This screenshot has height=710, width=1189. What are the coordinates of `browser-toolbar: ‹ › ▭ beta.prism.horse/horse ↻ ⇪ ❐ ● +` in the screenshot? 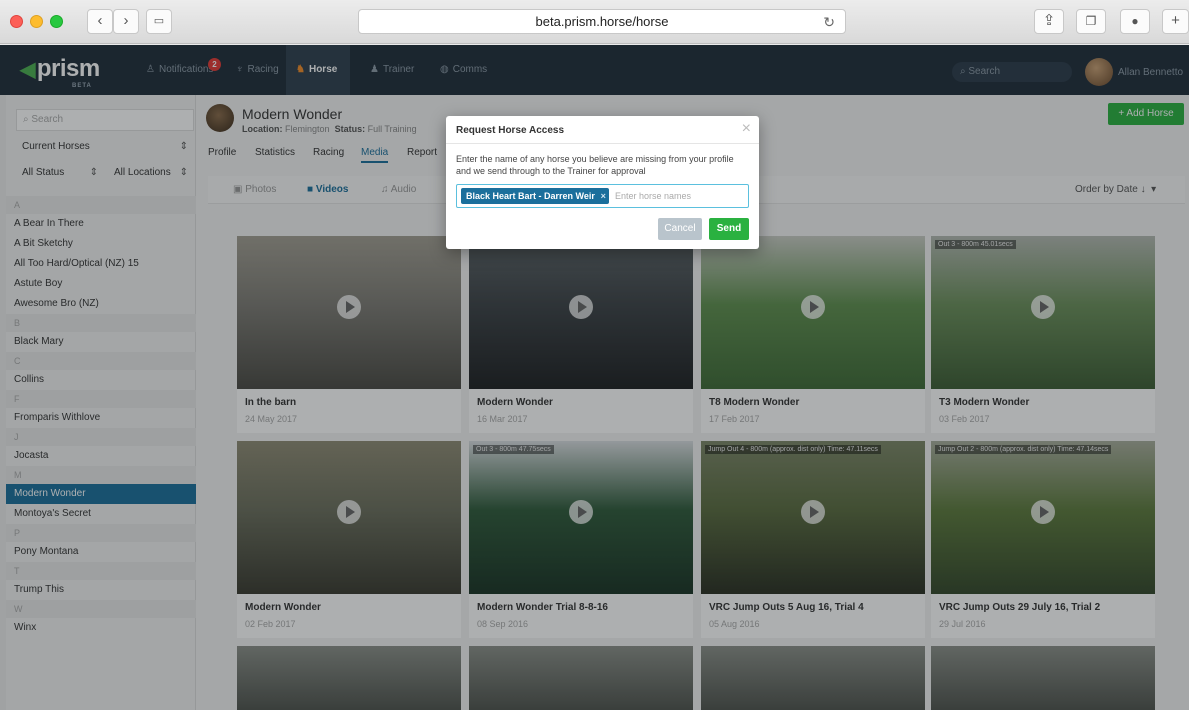 It's located at (594, 22).